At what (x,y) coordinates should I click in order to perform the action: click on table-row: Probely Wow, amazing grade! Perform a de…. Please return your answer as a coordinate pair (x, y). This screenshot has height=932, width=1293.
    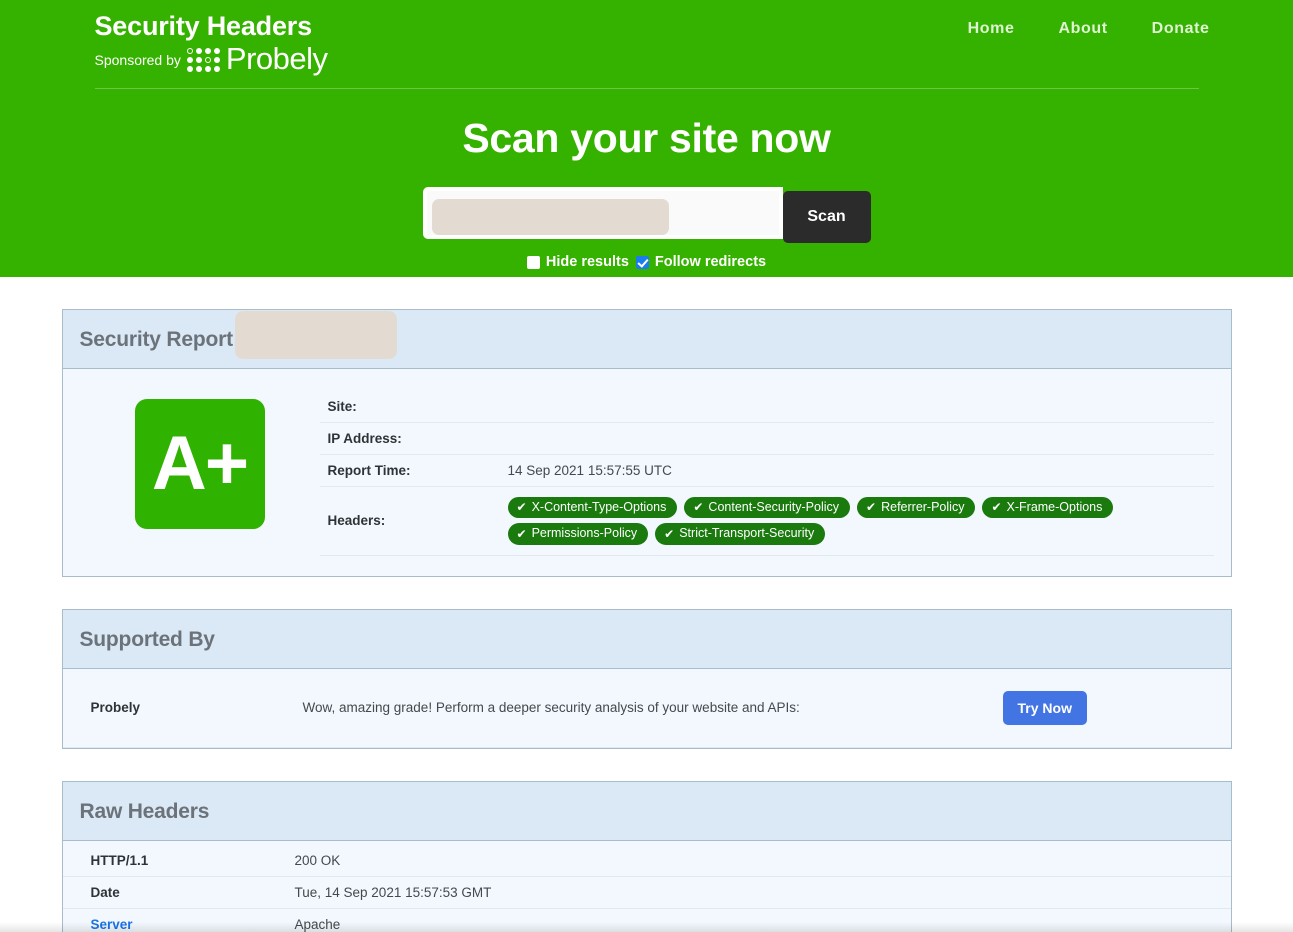
    Looking at the image, I should click on (646, 708).